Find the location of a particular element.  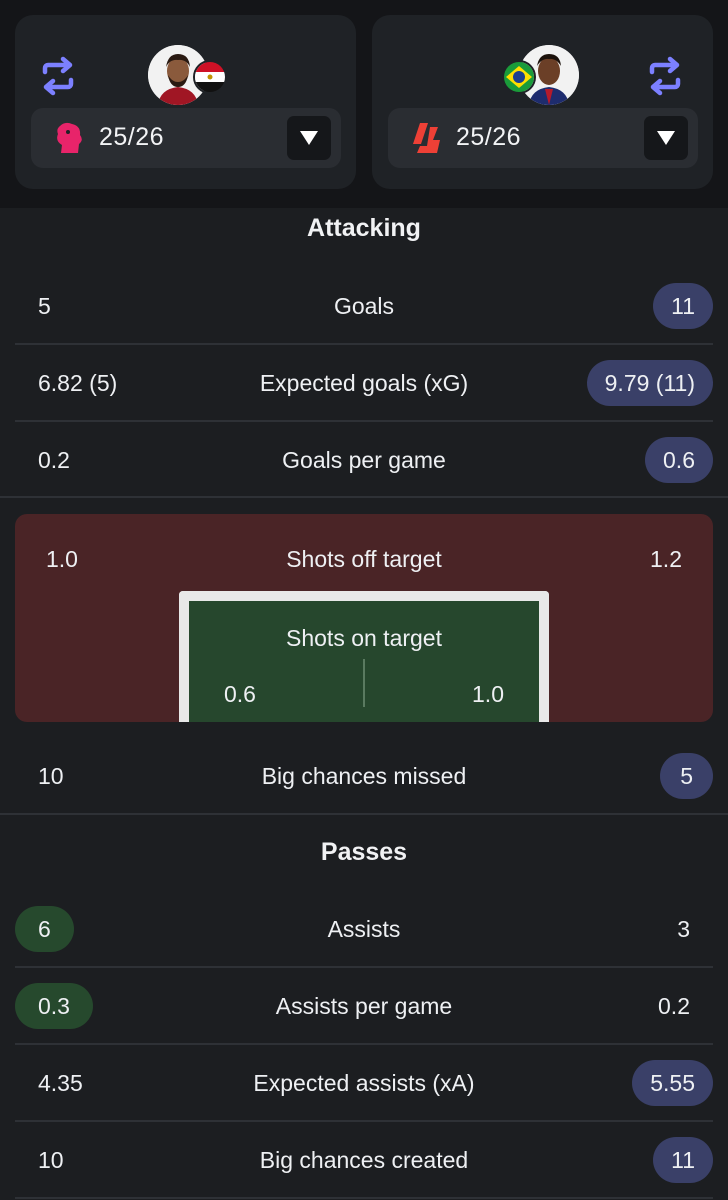

laliga-logo-icon is located at coordinates (426, 138).